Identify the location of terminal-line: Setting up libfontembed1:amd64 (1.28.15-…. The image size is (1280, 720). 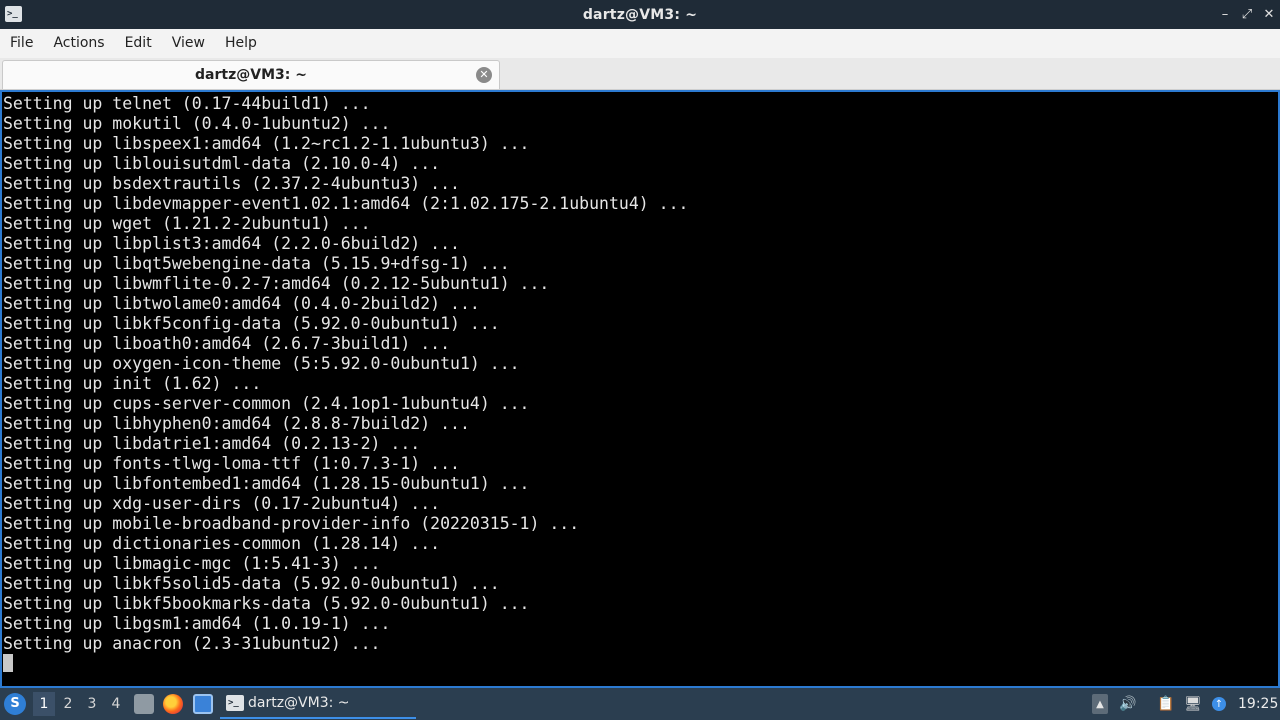
(266, 483).